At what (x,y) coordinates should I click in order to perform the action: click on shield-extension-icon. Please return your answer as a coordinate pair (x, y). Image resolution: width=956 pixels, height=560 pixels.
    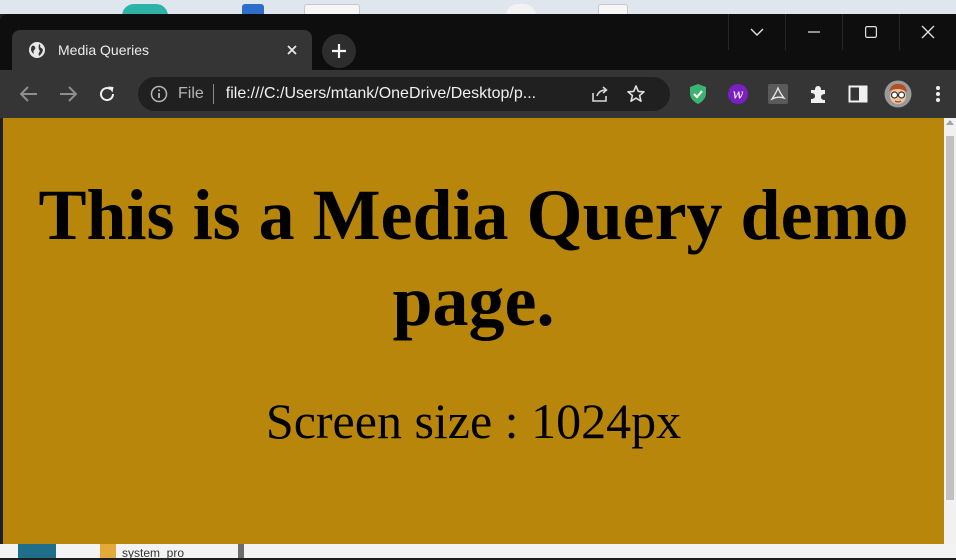
    Looking at the image, I should click on (698, 94).